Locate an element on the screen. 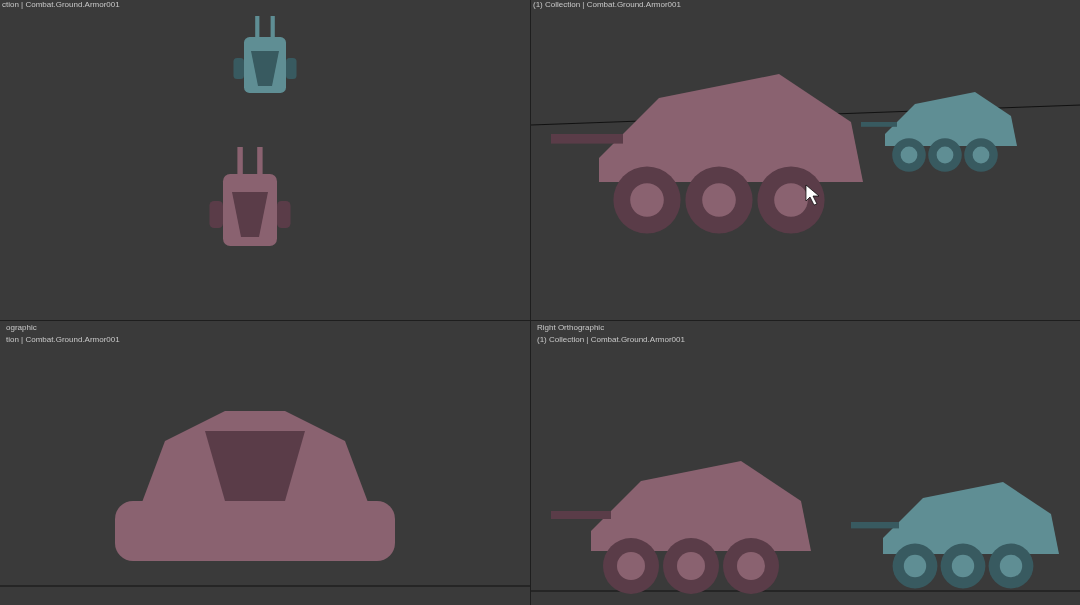 The image size is (1080, 605). viewport-label: ographic is located at coordinates (22, 327).